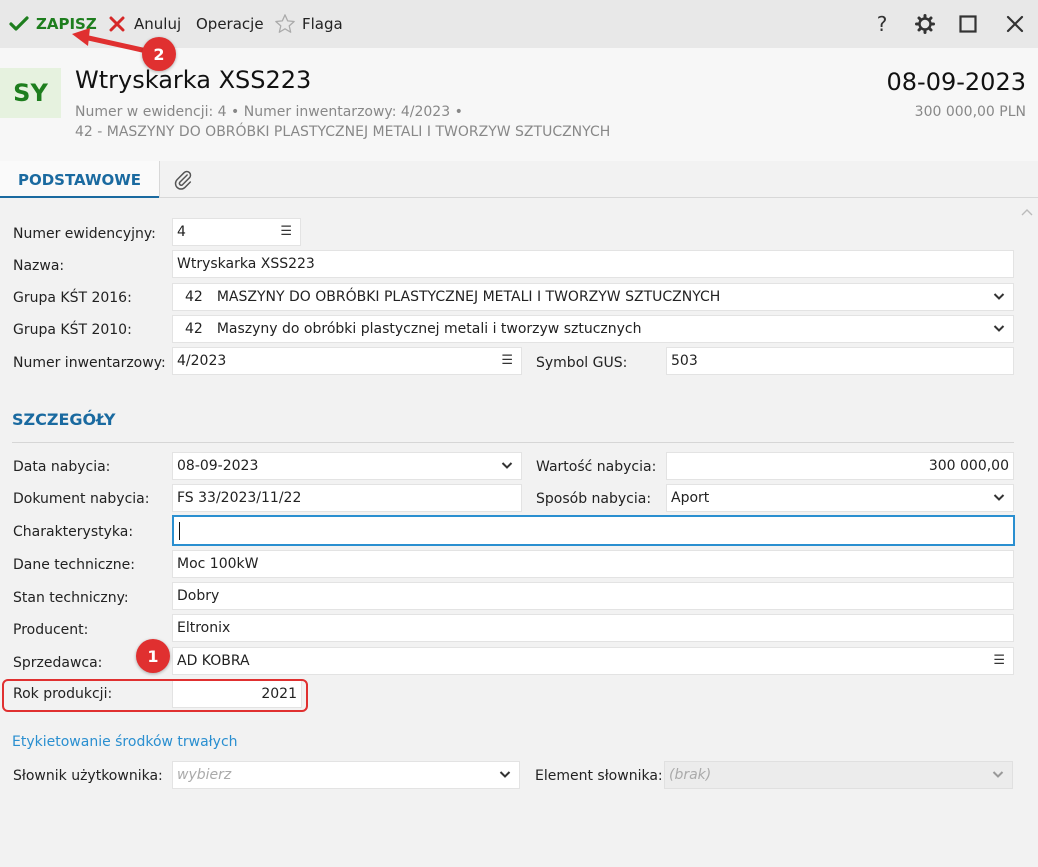 Image resolution: width=1038 pixels, height=867 pixels. What do you see at coordinates (88, 776) in the screenshot?
I see `slownik-label: Słownik użytkownika:` at bounding box center [88, 776].